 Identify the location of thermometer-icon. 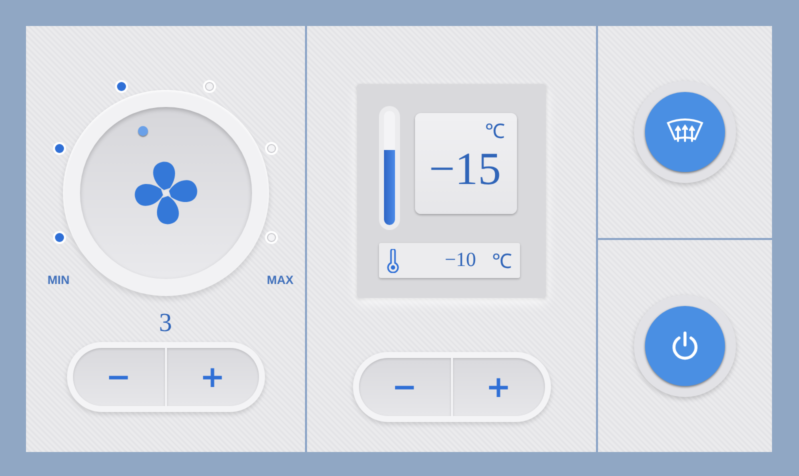
(393, 260).